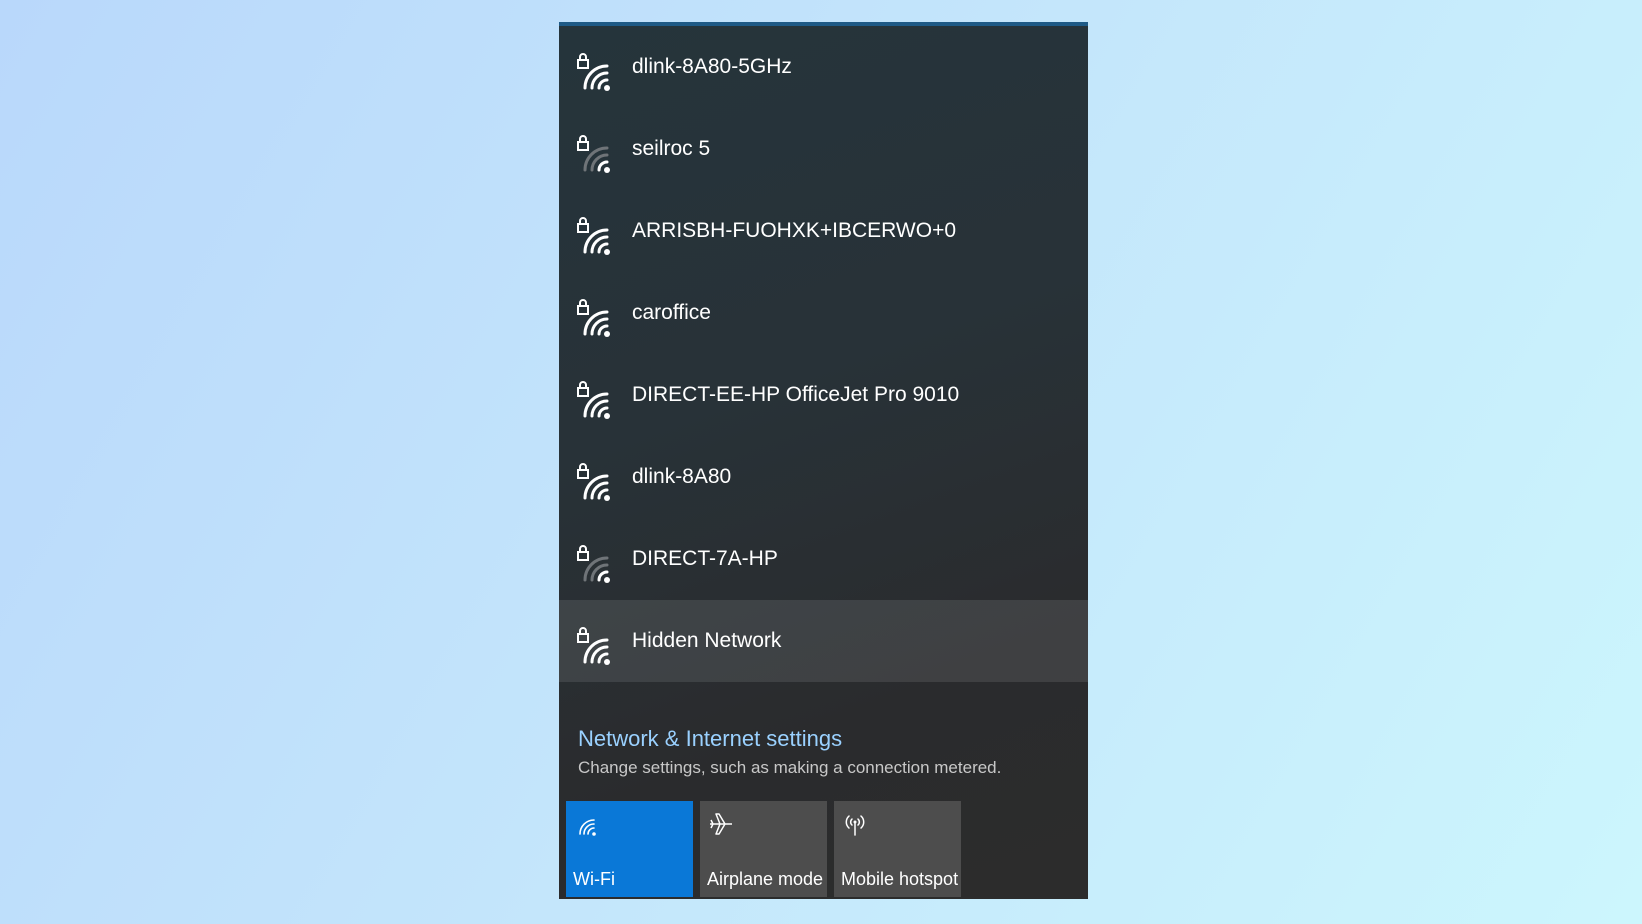  Describe the element at coordinates (763, 849) in the screenshot. I see `airplane-mode-button: Airplane mode` at that location.